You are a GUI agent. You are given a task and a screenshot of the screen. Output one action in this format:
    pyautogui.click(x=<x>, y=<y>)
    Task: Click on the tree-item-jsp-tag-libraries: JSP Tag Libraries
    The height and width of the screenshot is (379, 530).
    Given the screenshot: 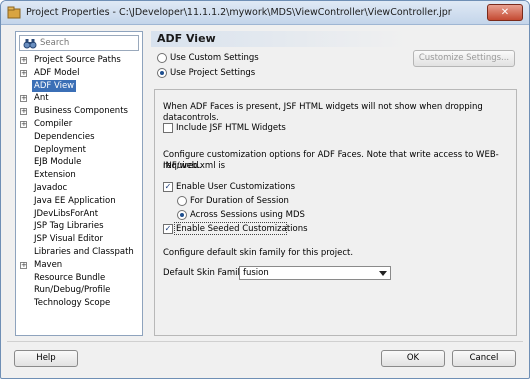 What is the action you would take?
    pyautogui.click(x=79, y=226)
    